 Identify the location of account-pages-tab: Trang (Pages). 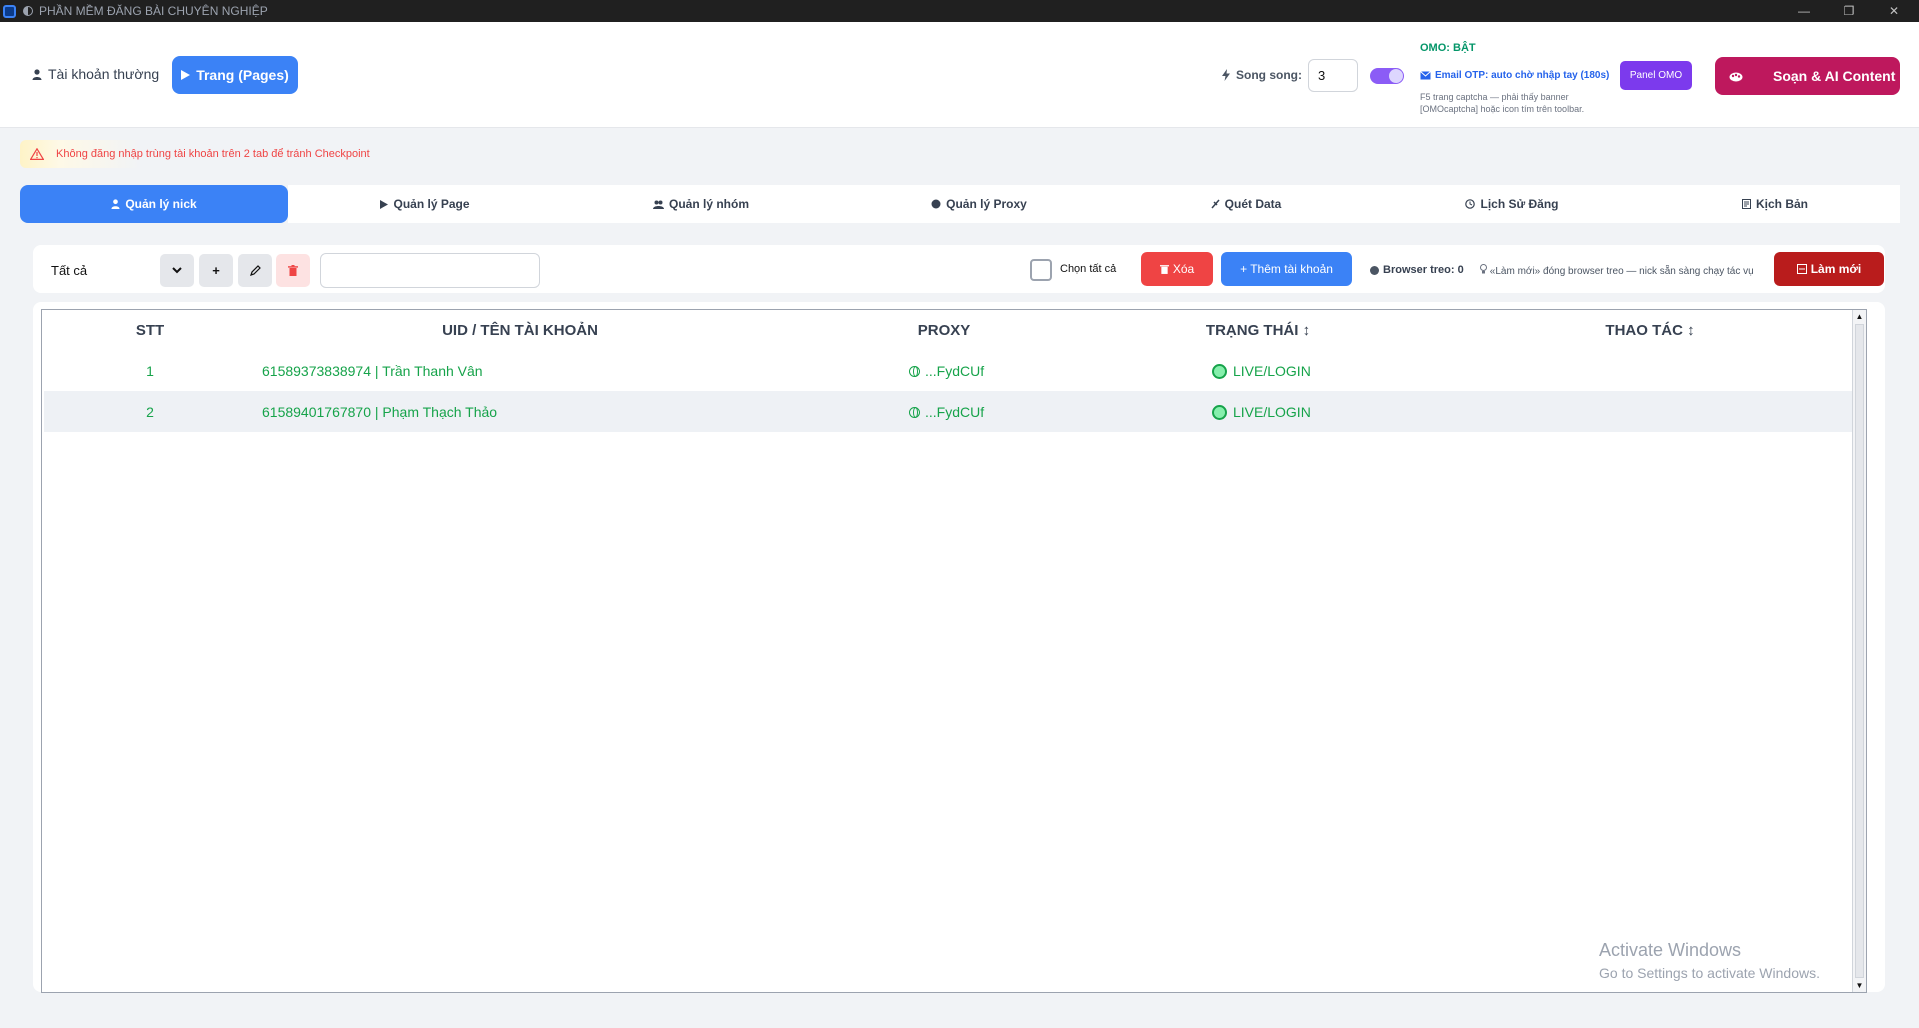
(235, 75).